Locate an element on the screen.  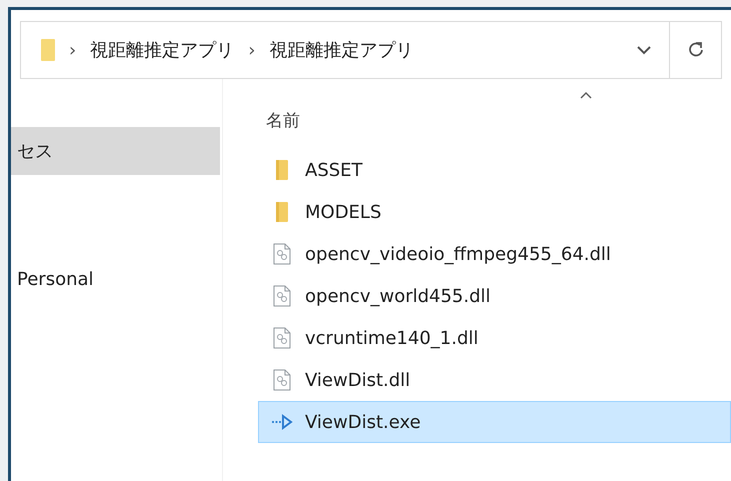
arrow-icon is located at coordinates (282, 422).